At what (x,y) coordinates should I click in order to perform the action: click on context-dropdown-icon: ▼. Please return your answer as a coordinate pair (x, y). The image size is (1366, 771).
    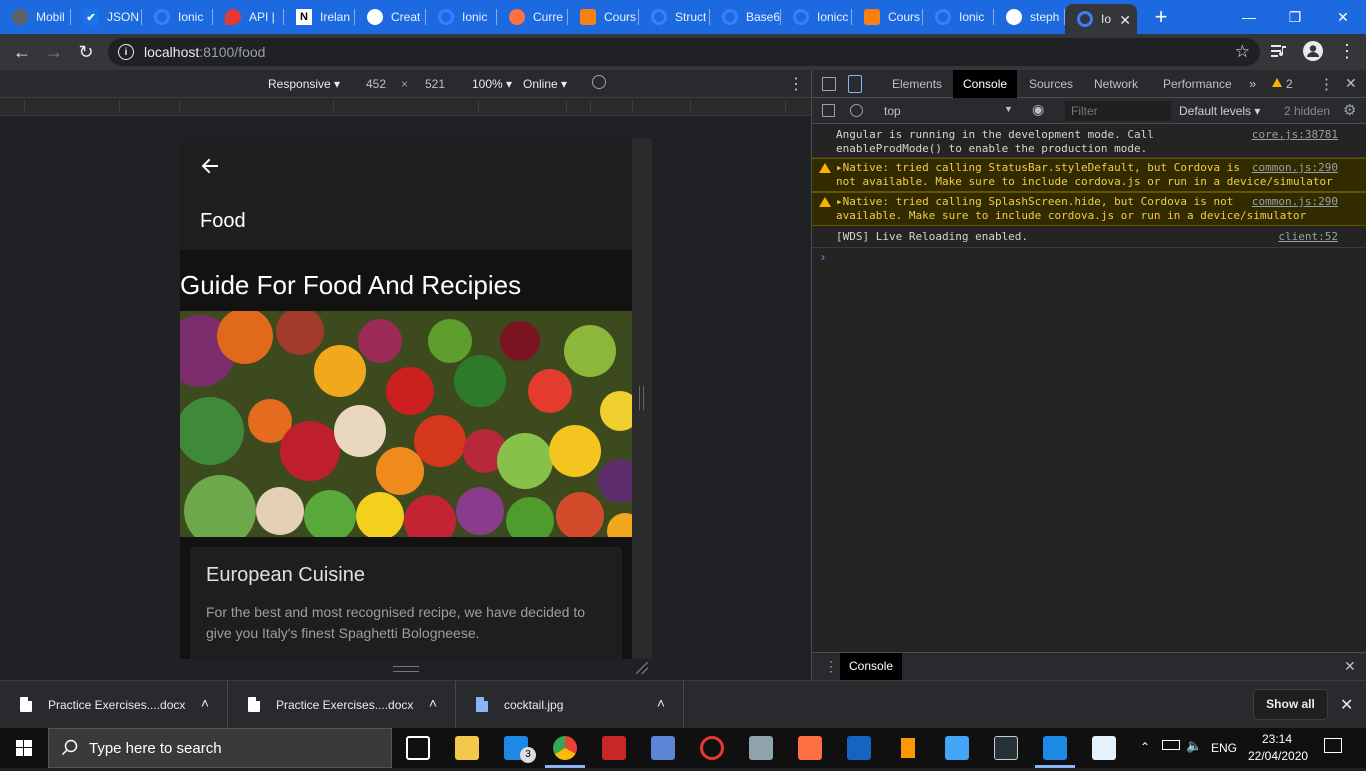
    Looking at the image, I should click on (1008, 109).